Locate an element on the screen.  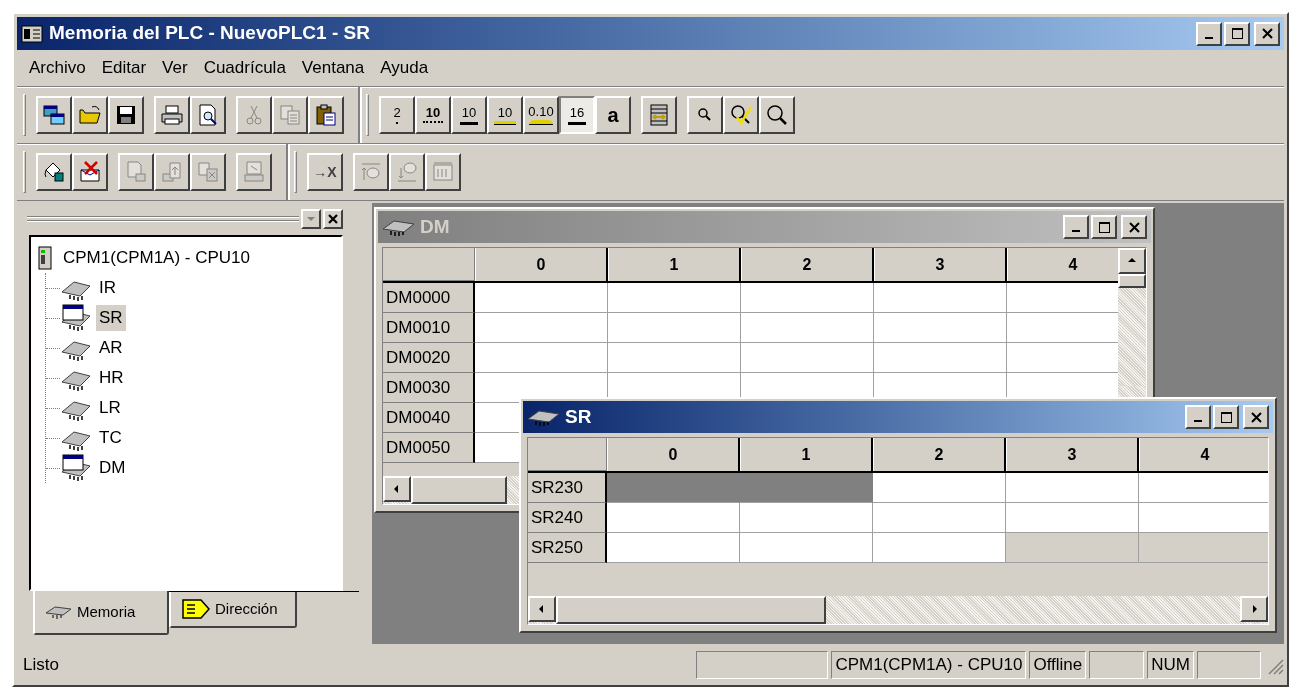
horizontal-scrollbar is located at coordinates (898, 610).